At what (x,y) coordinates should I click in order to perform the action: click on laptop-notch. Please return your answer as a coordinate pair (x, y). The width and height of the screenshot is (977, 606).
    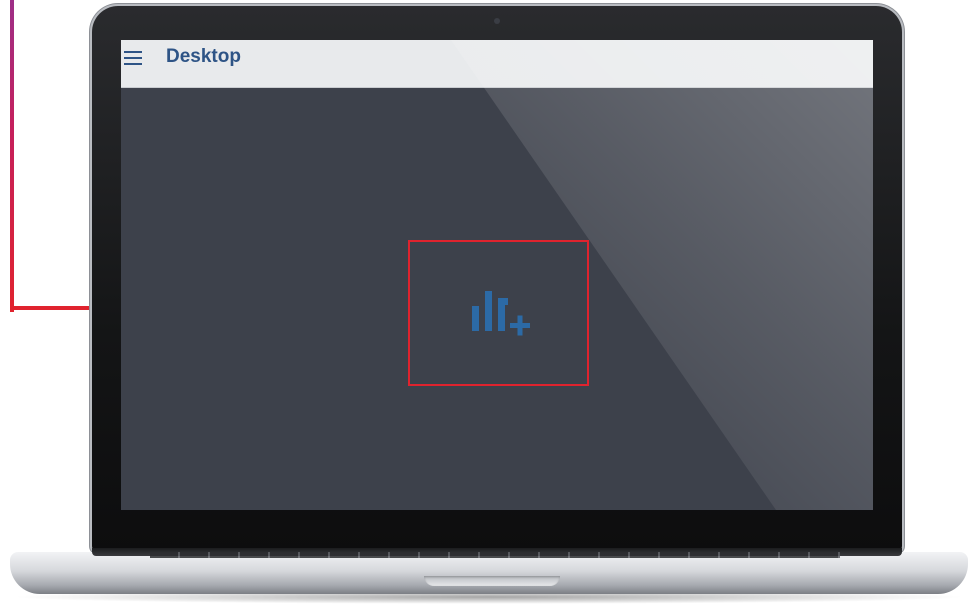
    Looking at the image, I should click on (492, 581).